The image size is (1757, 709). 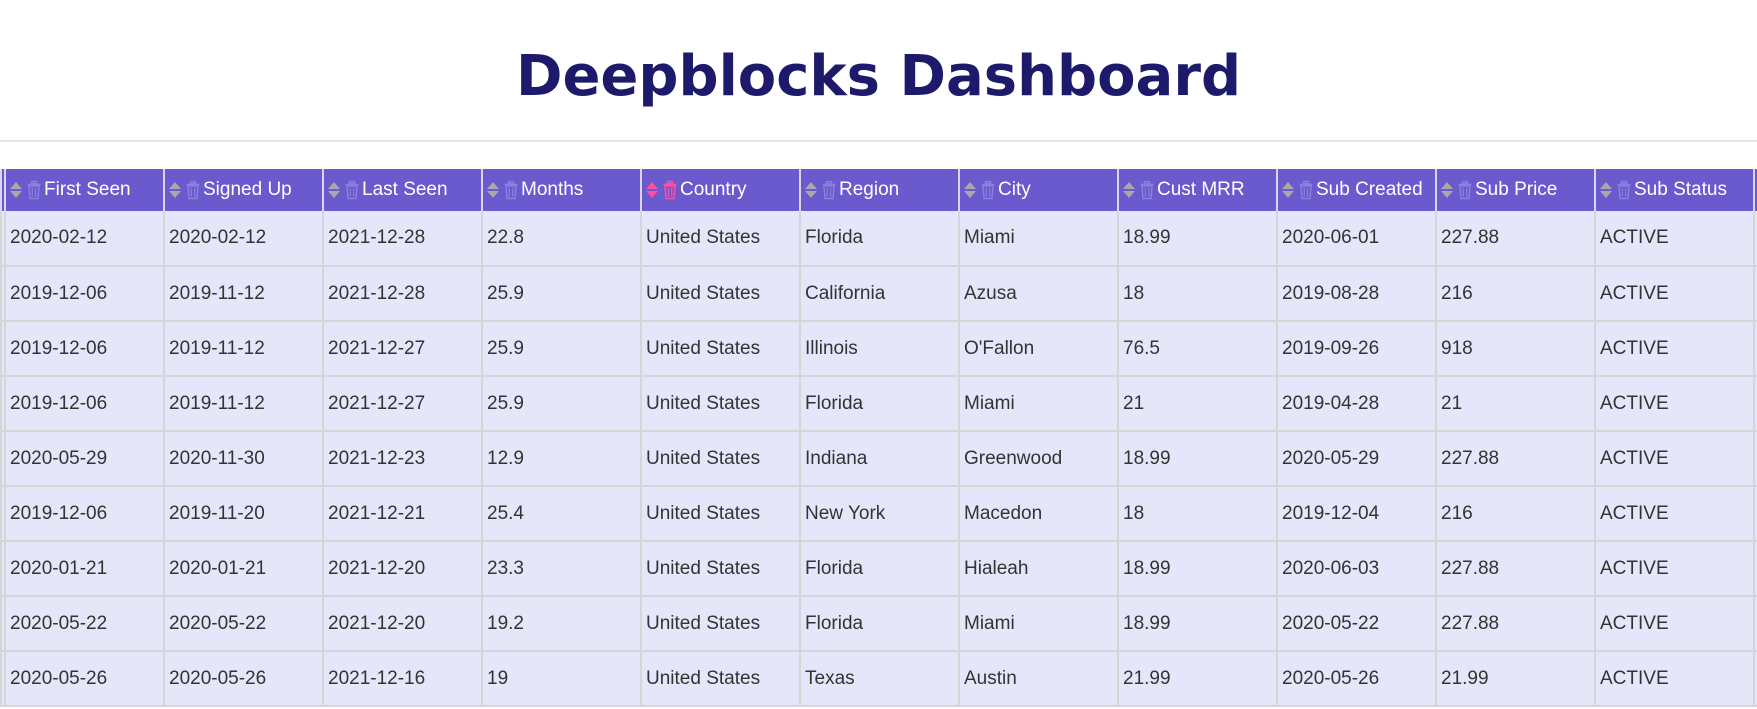 I want to click on cell-sub-created: 2019-08-28, so click(x=1356, y=294).